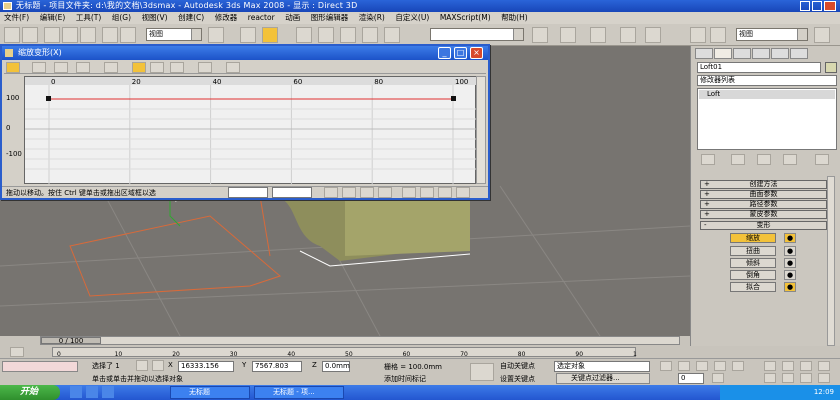 The height and width of the screenshot is (400, 840). Describe the element at coordinates (723, 53) in the screenshot. I see `modify-tab-icon` at that location.